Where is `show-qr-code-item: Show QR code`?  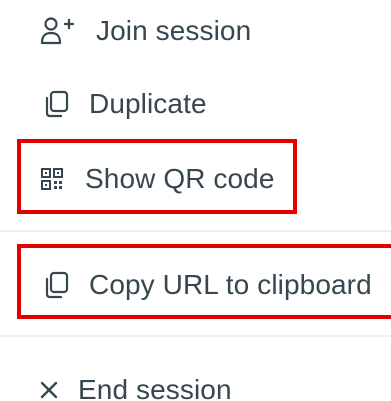
show-qr-code-item: Show QR code is located at coordinates (157, 179).